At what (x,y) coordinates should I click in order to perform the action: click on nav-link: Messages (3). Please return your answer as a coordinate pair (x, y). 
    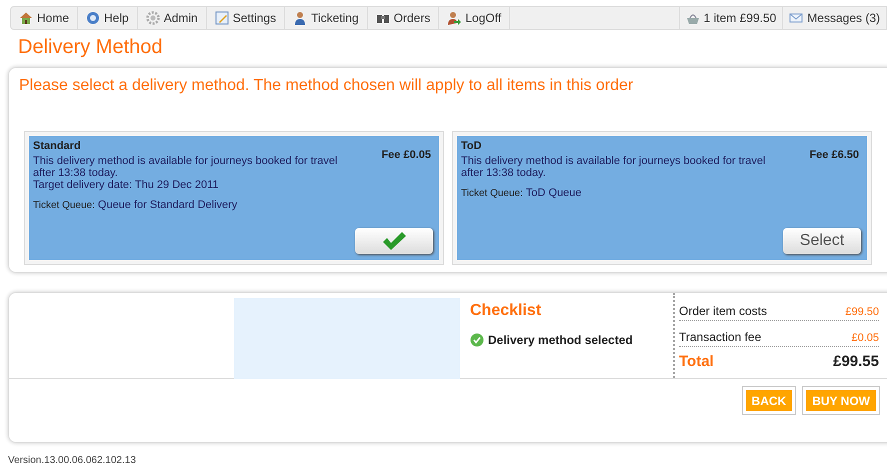
    Looking at the image, I should click on (834, 18).